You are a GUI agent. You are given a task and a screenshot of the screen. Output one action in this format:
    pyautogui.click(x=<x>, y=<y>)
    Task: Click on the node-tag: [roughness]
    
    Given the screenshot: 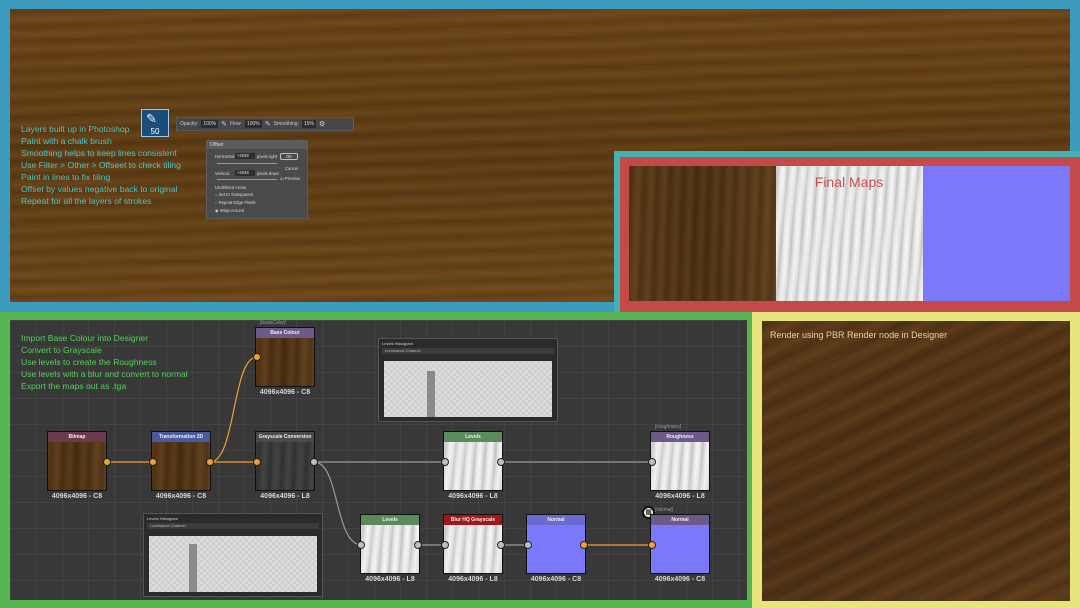 What is the action you would take?
    pyautogui.click(x=668, y=427)
    